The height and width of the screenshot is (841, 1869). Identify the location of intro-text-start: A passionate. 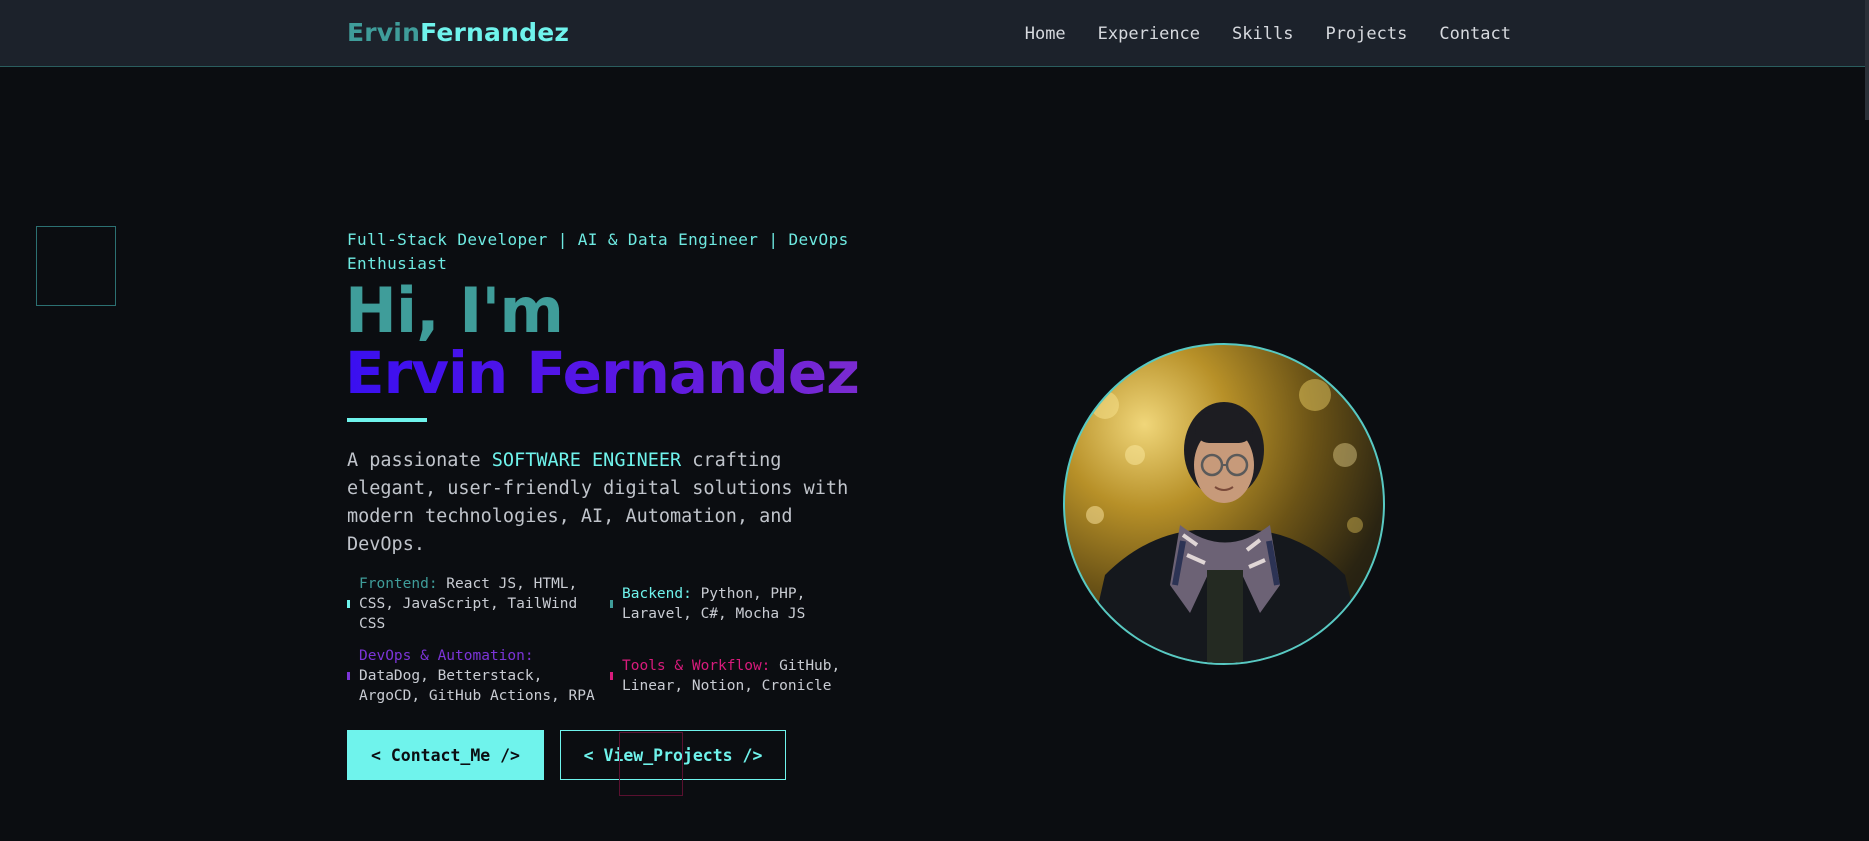
(419, 460).